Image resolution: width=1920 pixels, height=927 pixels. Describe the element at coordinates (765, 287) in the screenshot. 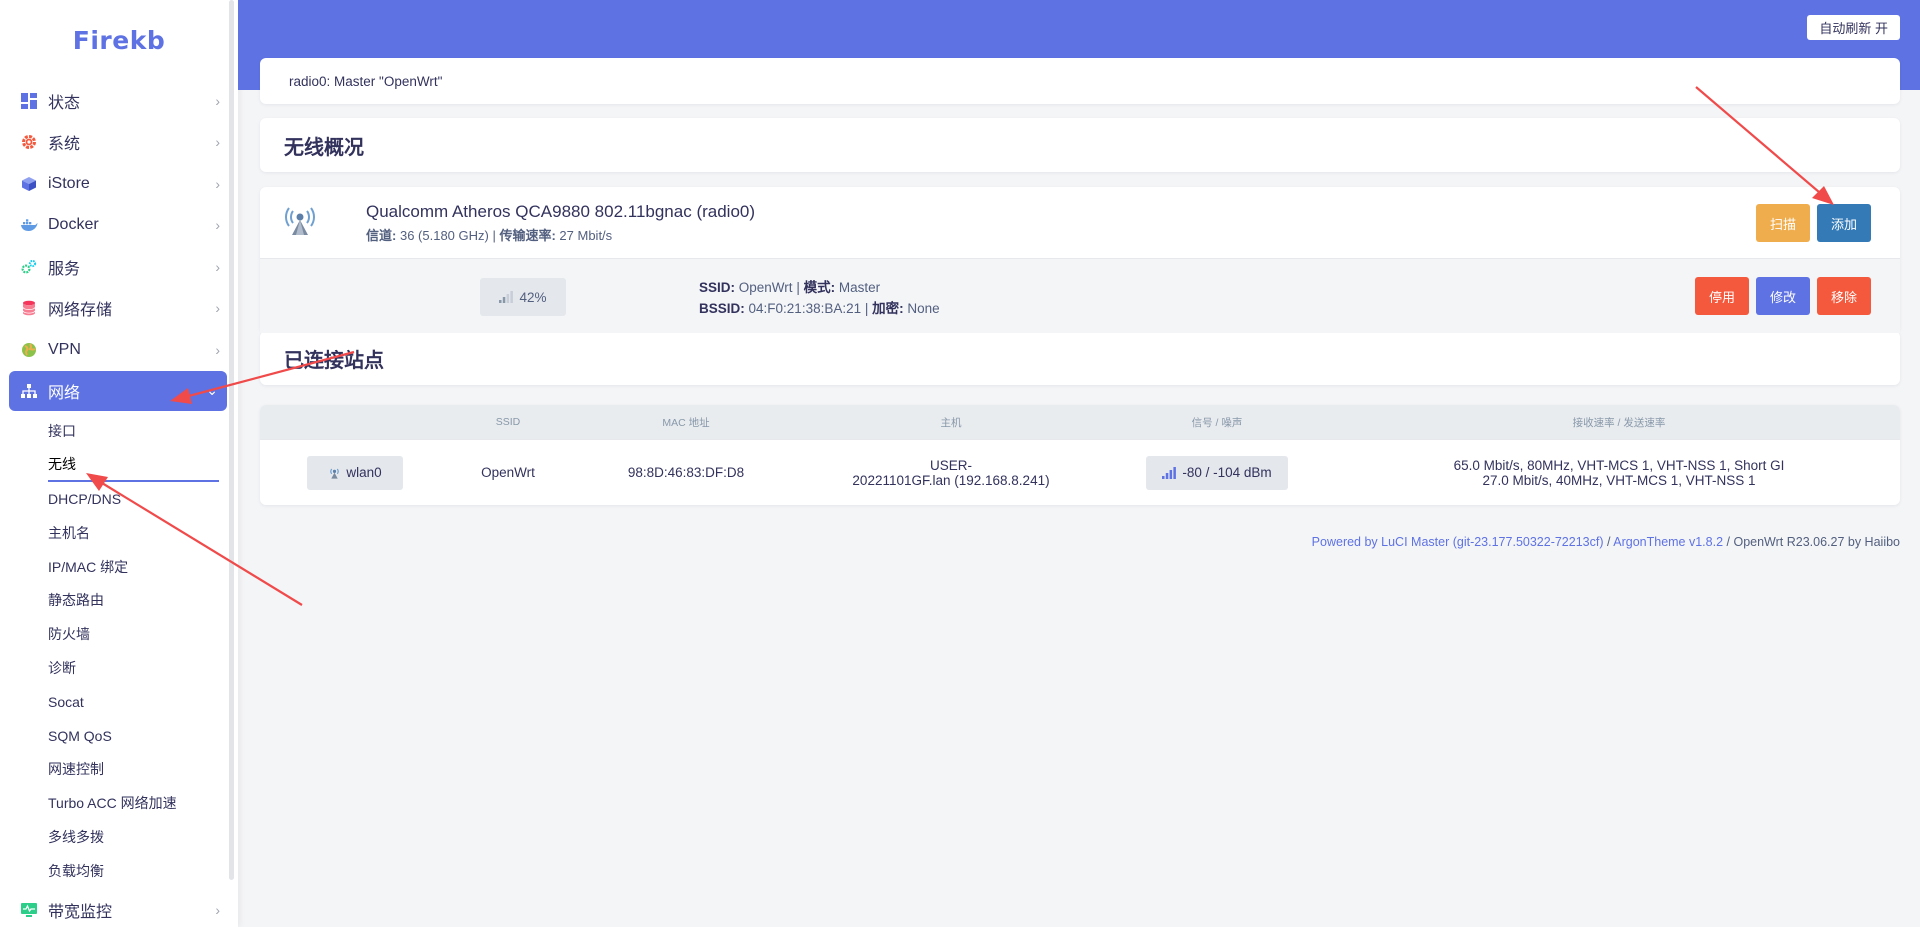

I see `ssid-value: OpenWrt` at that location.